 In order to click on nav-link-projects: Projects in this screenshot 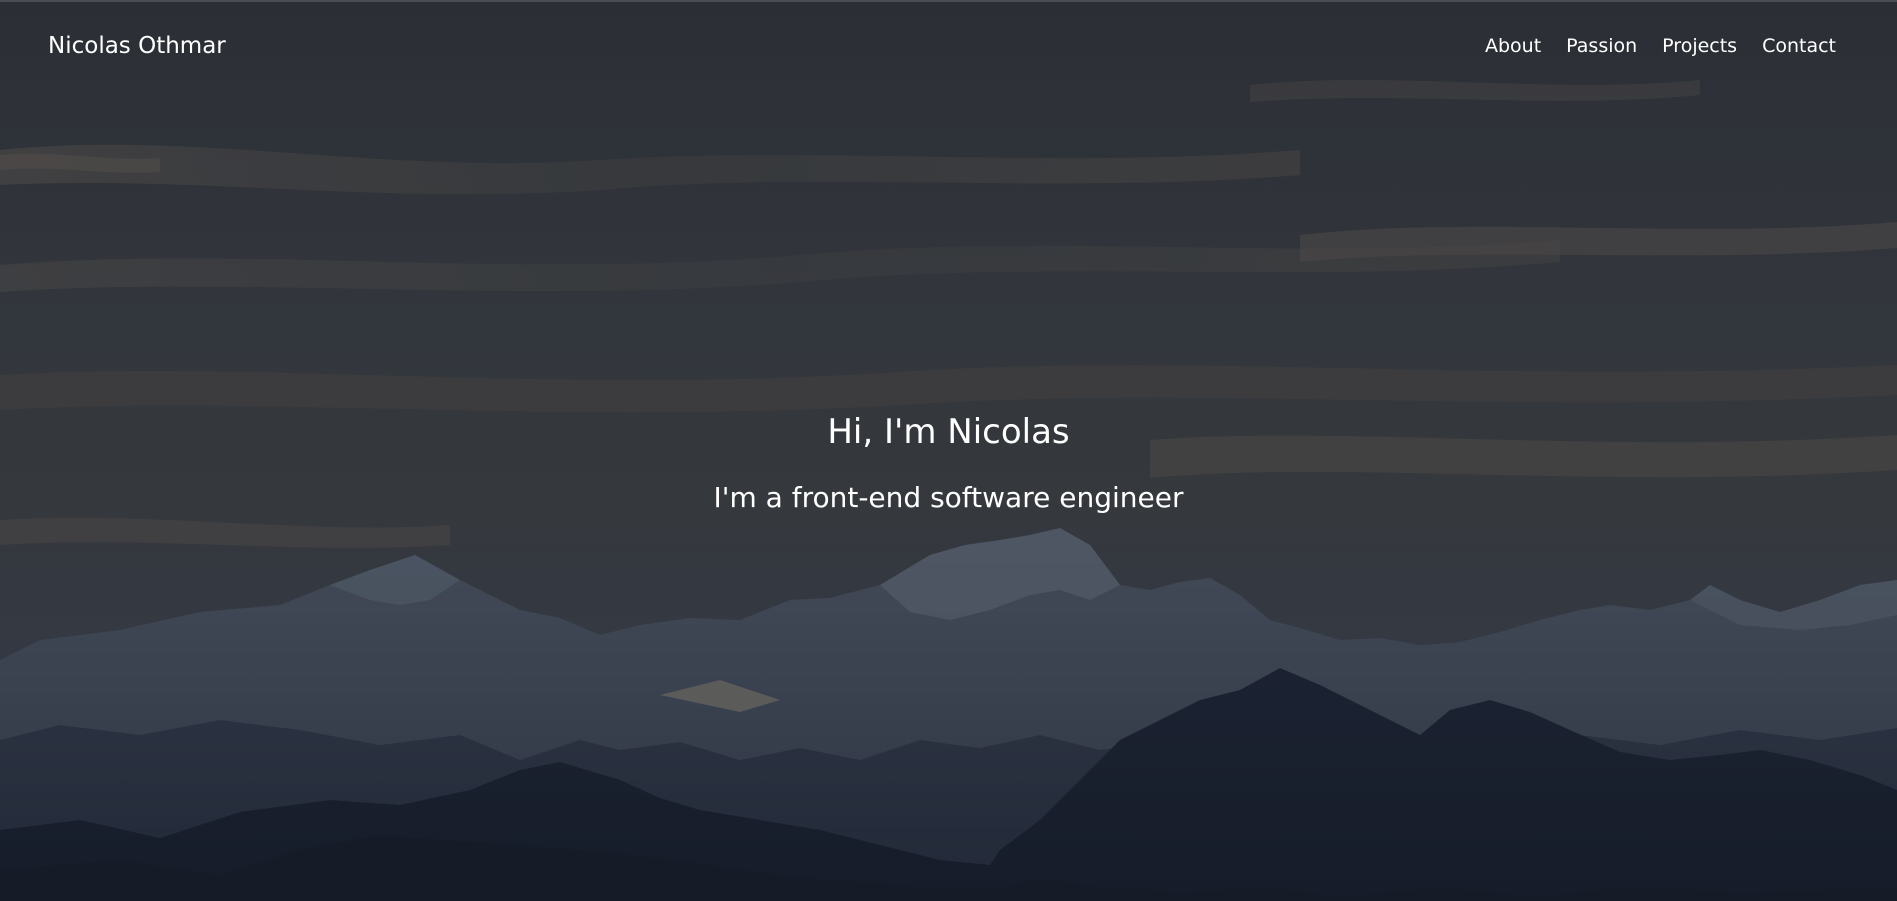, I will do `click(1699, 46)`.